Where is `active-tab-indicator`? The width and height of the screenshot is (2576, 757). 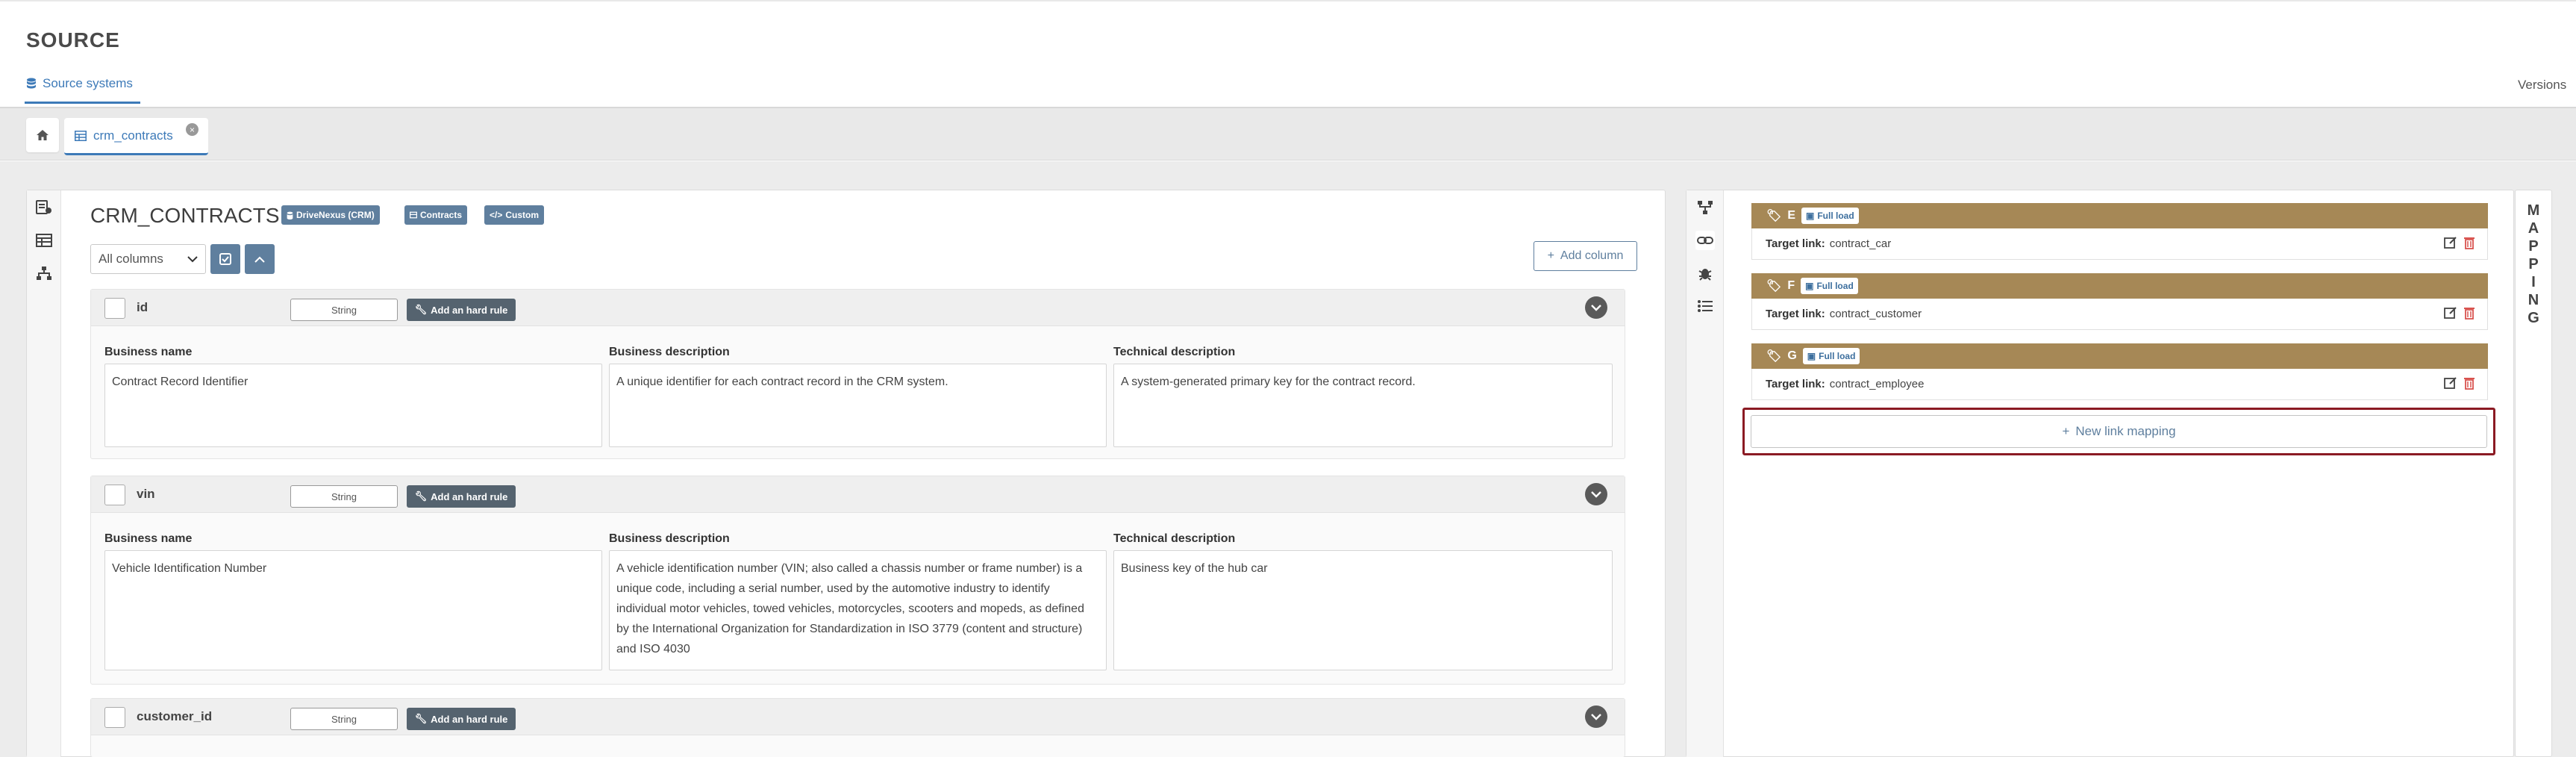
active-tab-indicator is located at coordinates (82, 103).